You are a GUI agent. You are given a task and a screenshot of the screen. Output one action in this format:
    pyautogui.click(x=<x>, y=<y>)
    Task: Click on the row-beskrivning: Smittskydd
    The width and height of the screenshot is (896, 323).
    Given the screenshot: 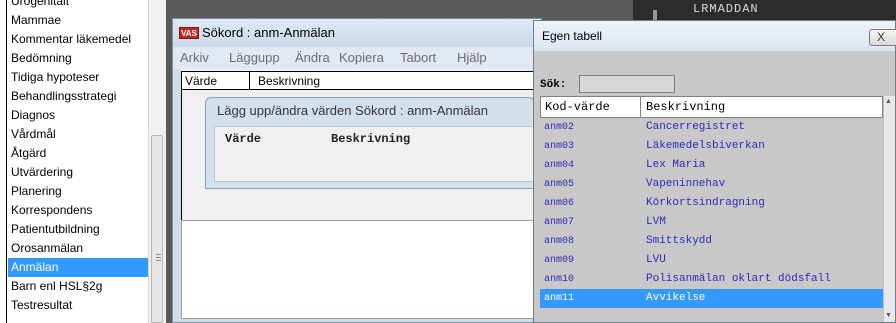 What is the action you would take?
    pyautogui.click(x=679, y=241)
    